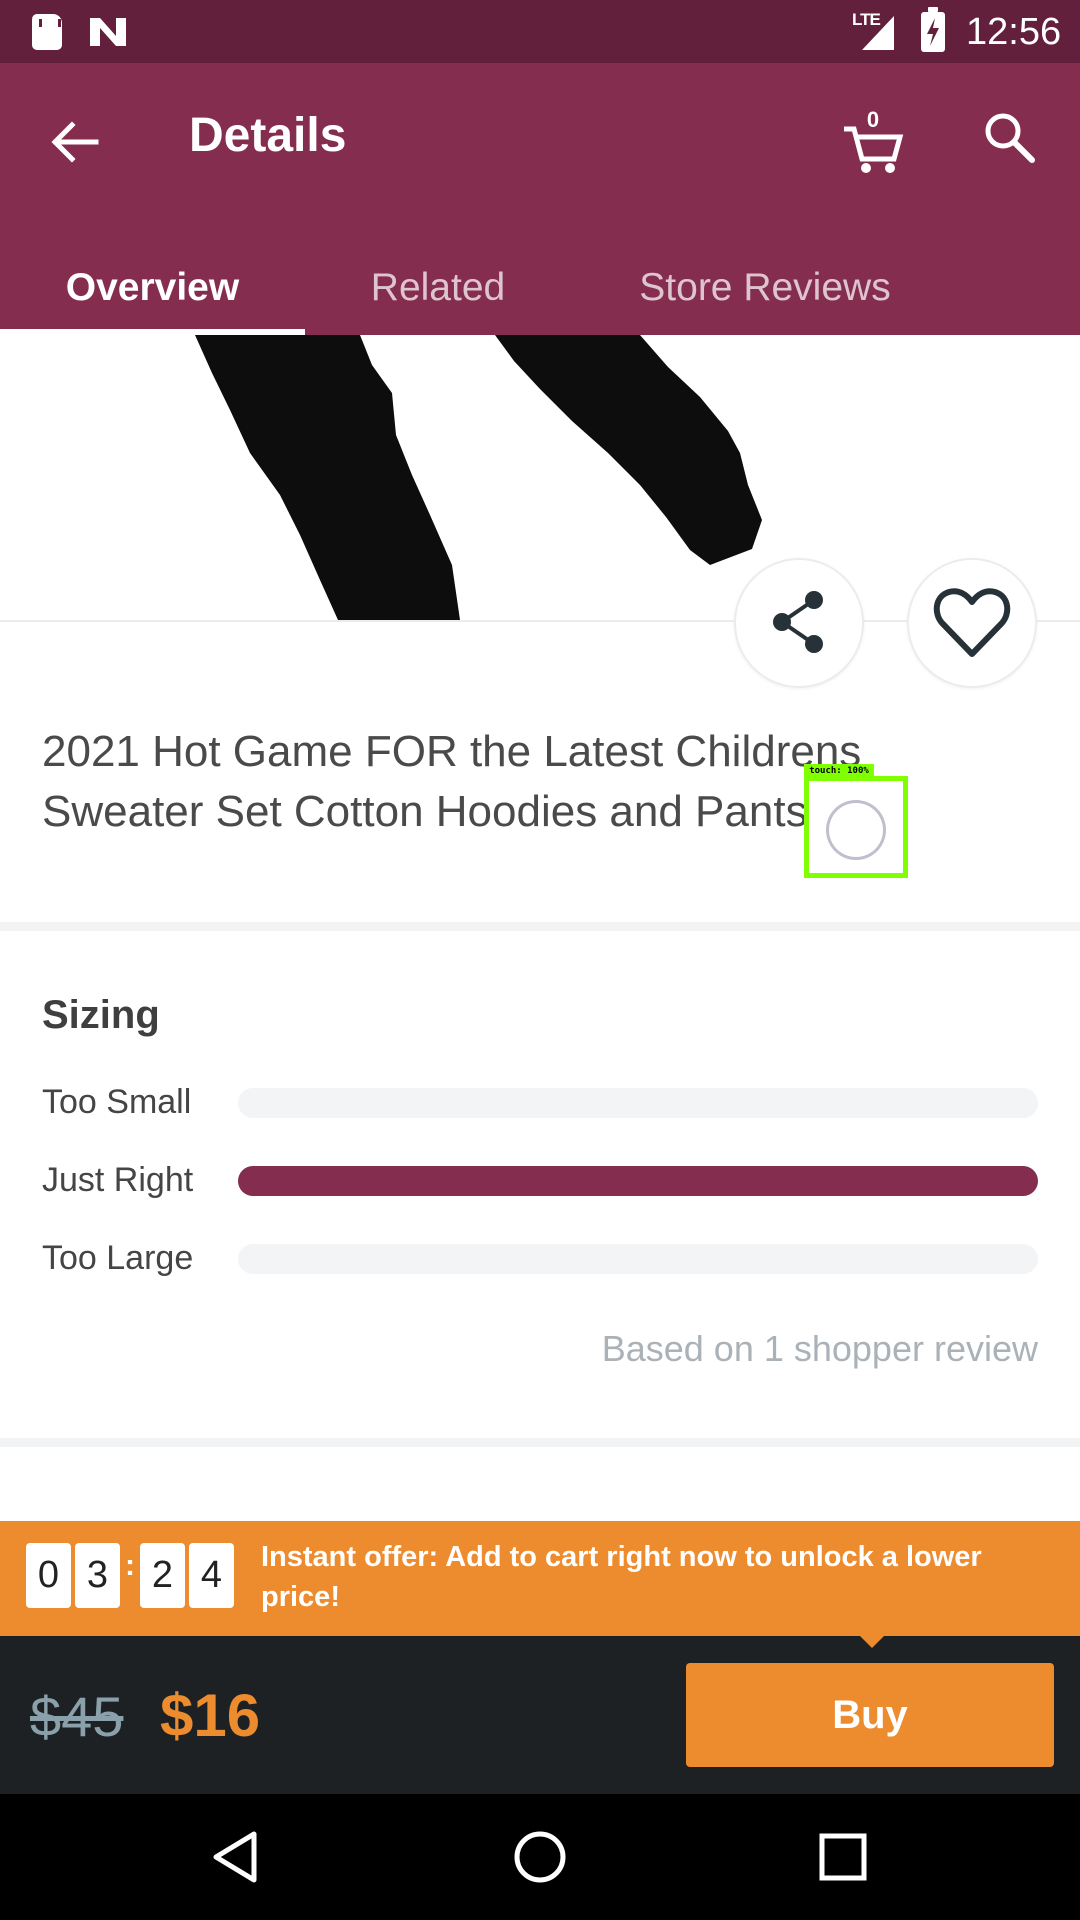  What do you see at coordinates (237, 1857) in the screenshot?
I see `back-triangle-icon` at bounding box center [237, 1857].